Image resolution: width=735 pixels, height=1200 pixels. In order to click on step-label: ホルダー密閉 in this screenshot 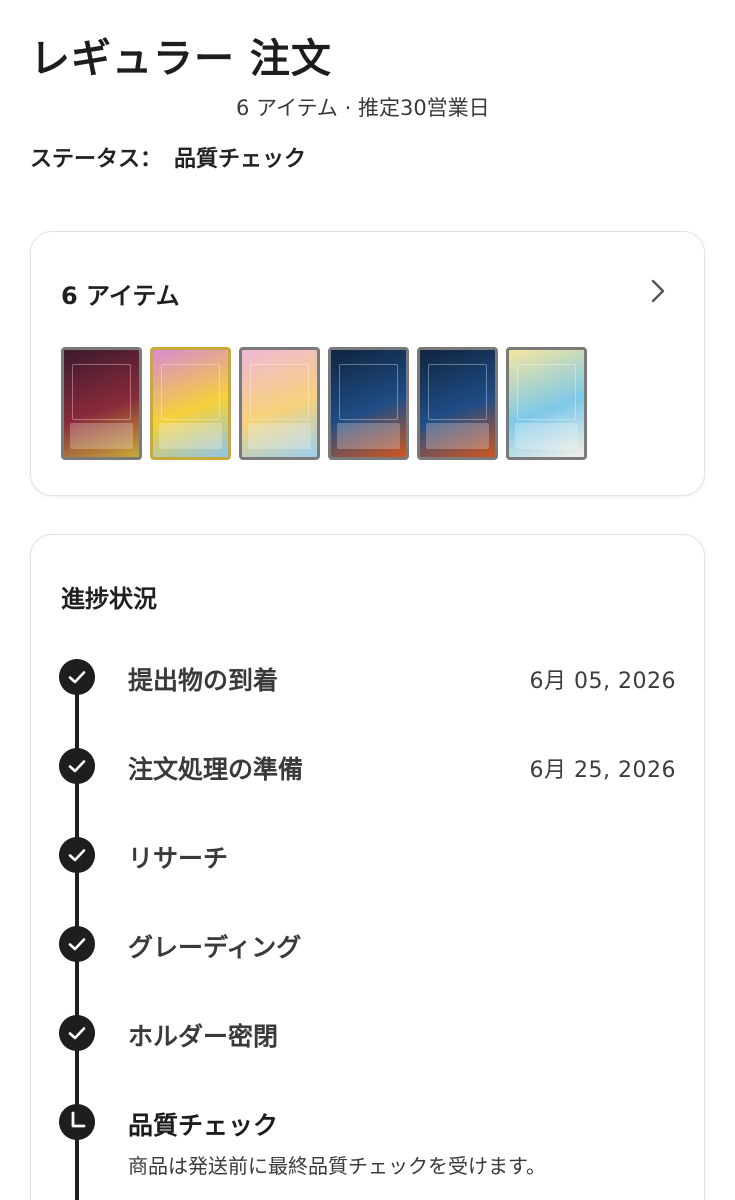, I will do `click(203, 1036)`.